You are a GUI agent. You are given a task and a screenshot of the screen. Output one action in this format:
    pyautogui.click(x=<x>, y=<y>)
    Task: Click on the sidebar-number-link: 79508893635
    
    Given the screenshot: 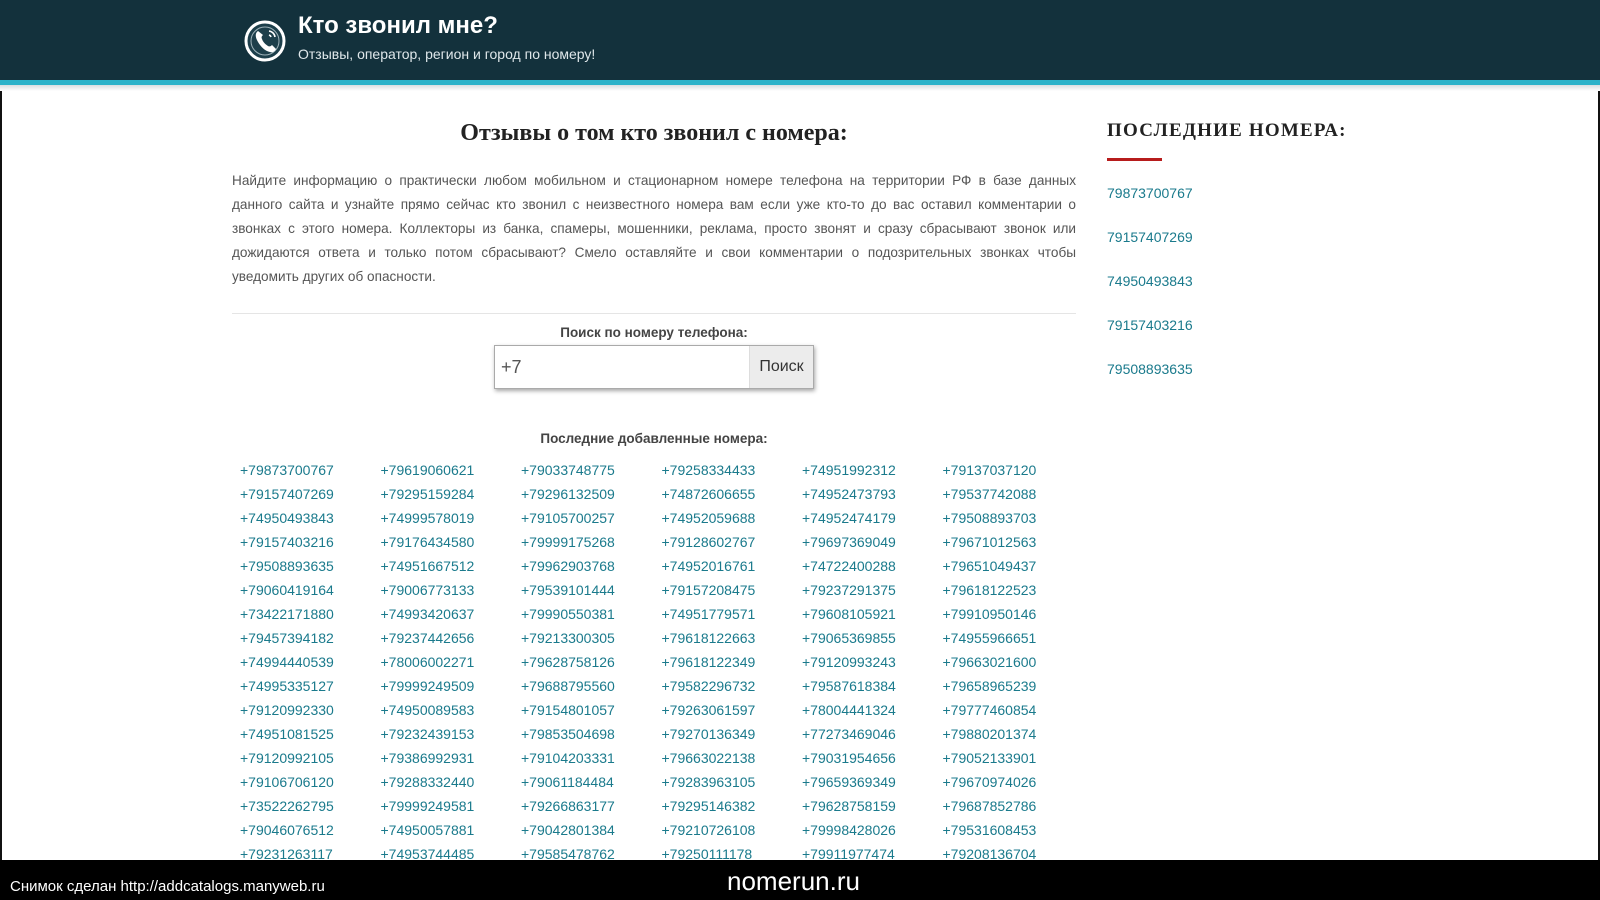 What is the action you would take?
    pyautogui.click(x=1150, y=369)
    